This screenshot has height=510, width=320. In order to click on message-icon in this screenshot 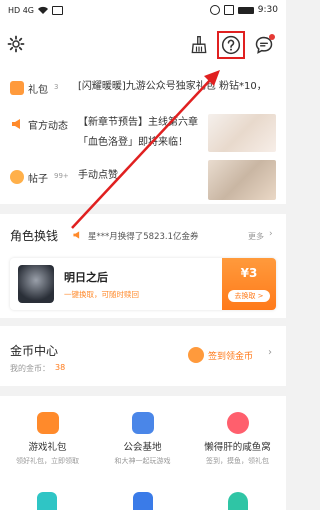, I will do `click(58, 10)`.